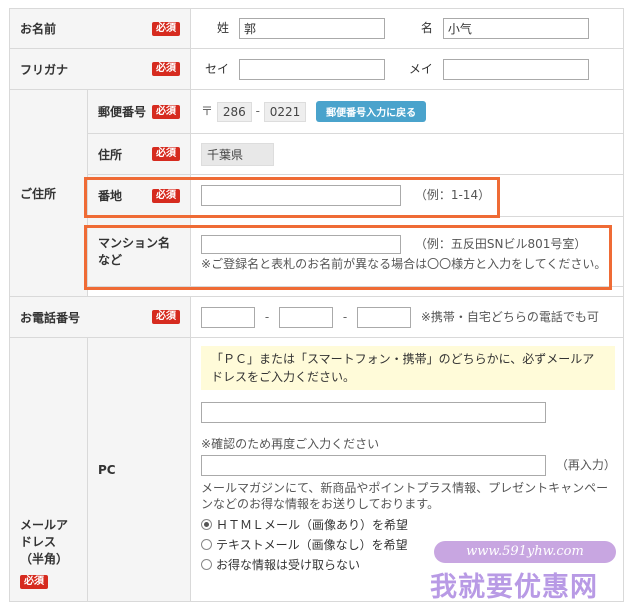 Image resolution: width=632 pixels, height=605 pixels. I want to click on watermark-url: www.591yhw.com, so click(525, 552).